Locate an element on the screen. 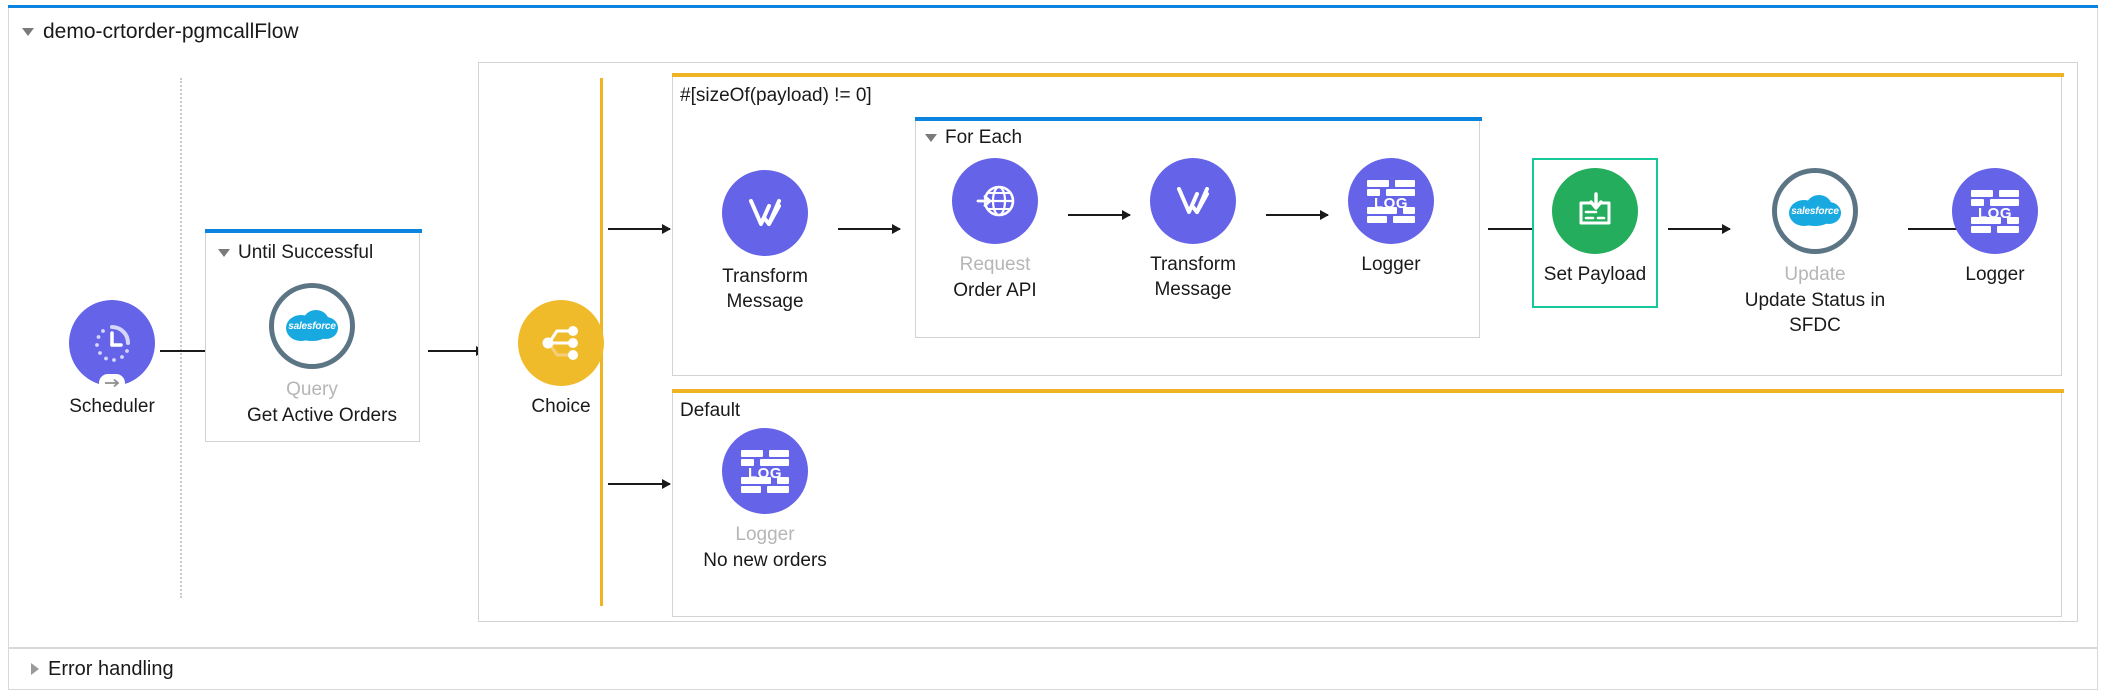 This screenshot has width=2106, height=692. scheduler-circle is located at coordinates (112, 346).